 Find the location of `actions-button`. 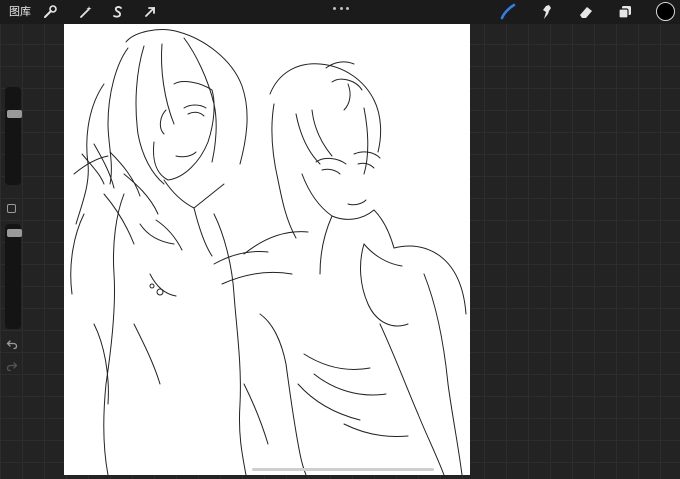

actions-button is located at coordinates (50, 12).